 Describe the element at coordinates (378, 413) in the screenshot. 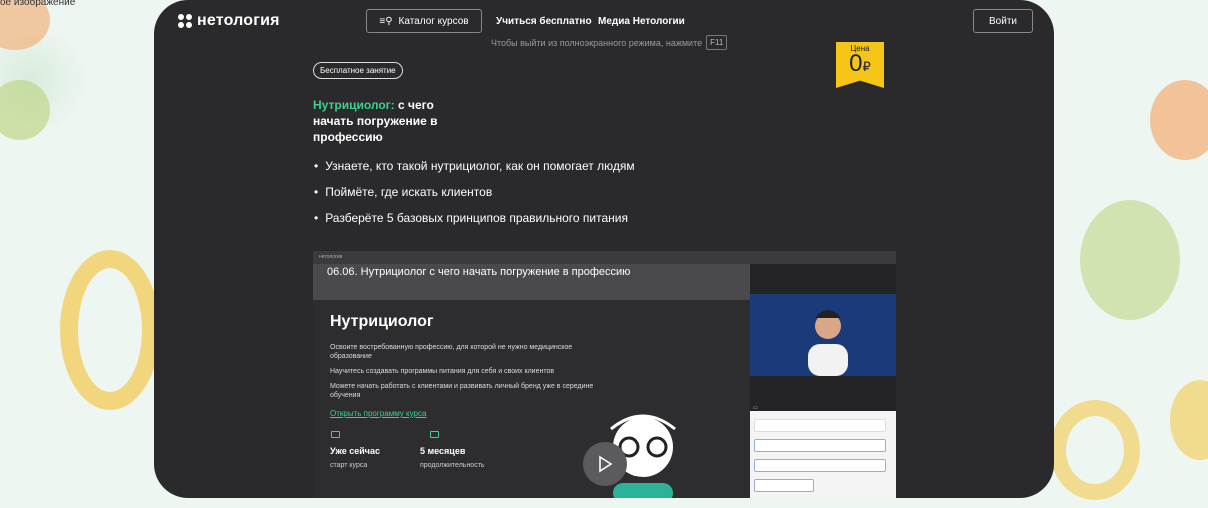

I see `open-program-link: Открыть программу курса` at that location.